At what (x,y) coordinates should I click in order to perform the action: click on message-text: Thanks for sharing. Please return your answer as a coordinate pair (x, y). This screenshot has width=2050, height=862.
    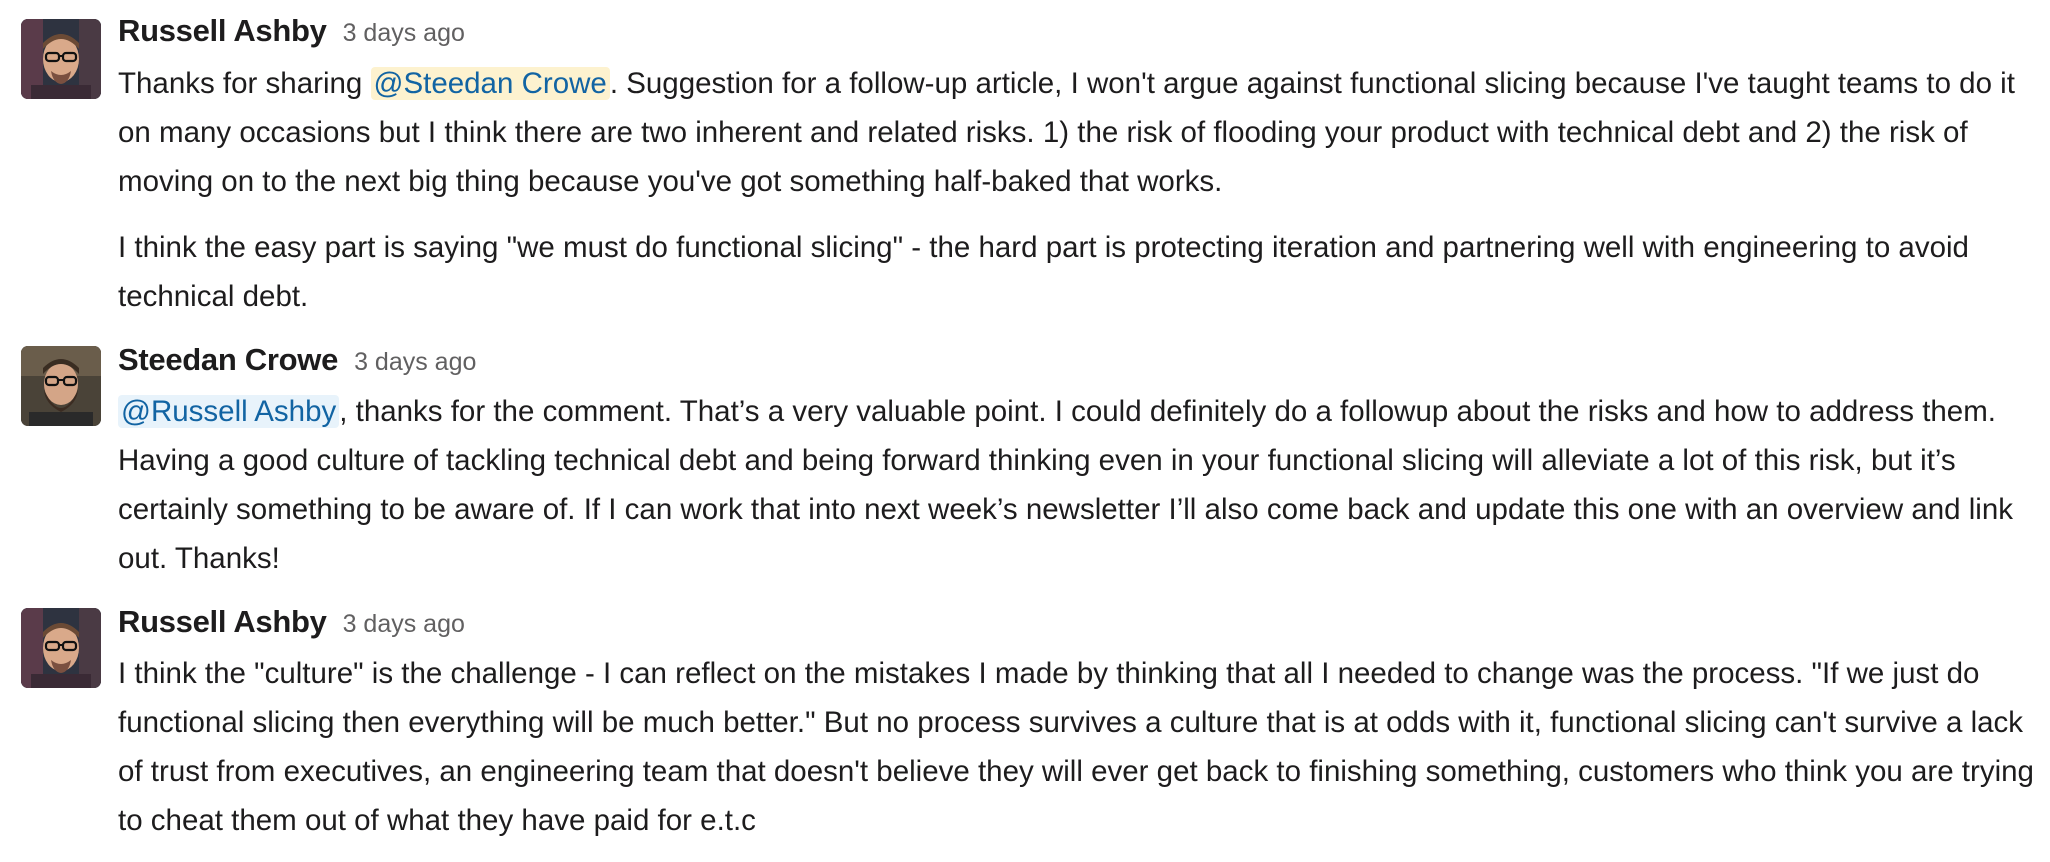
    Looking at the image, I should click on (244, 83).